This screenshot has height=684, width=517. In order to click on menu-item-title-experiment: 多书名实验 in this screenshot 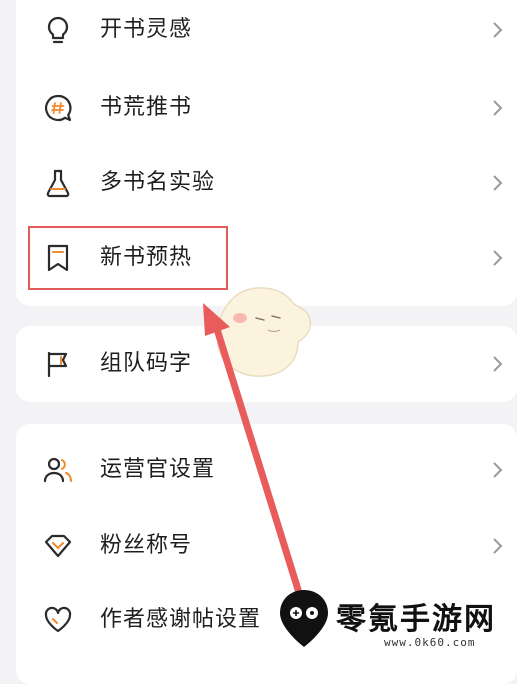, I will do `click(266, 183)`.